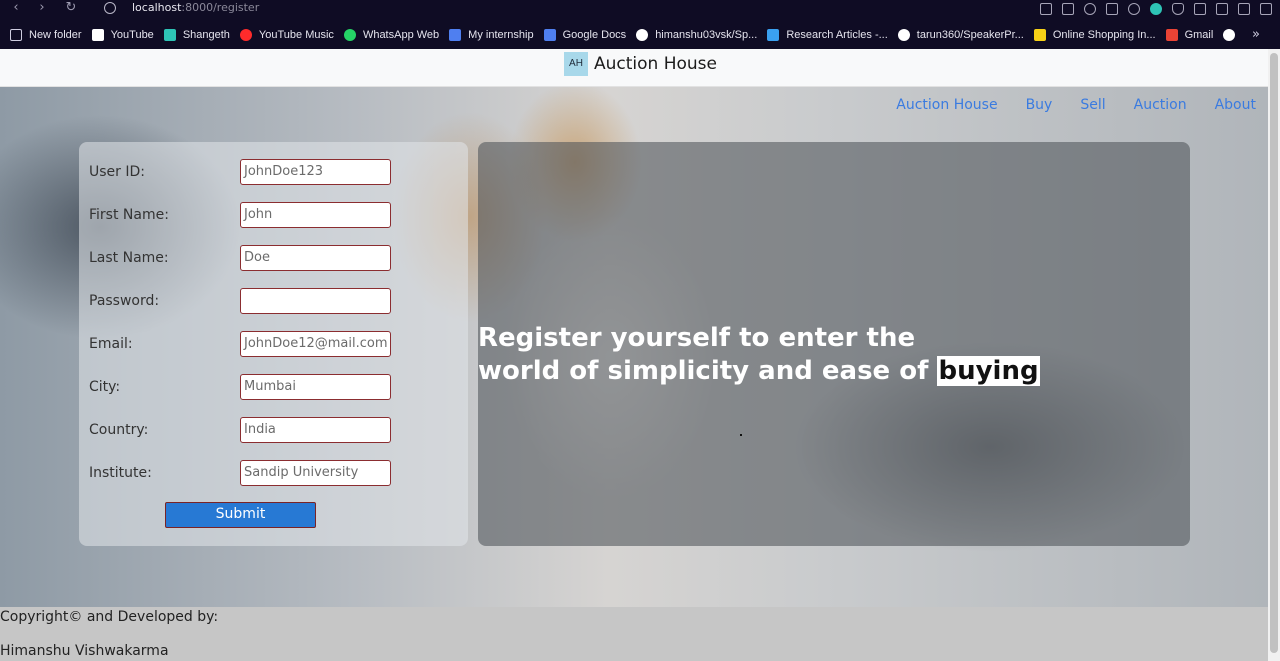 This screenshot has width=1280, height=661. Describe the element at coordinates (655, 64) in the screenshot. I see `site-title: Auction House` at that location.